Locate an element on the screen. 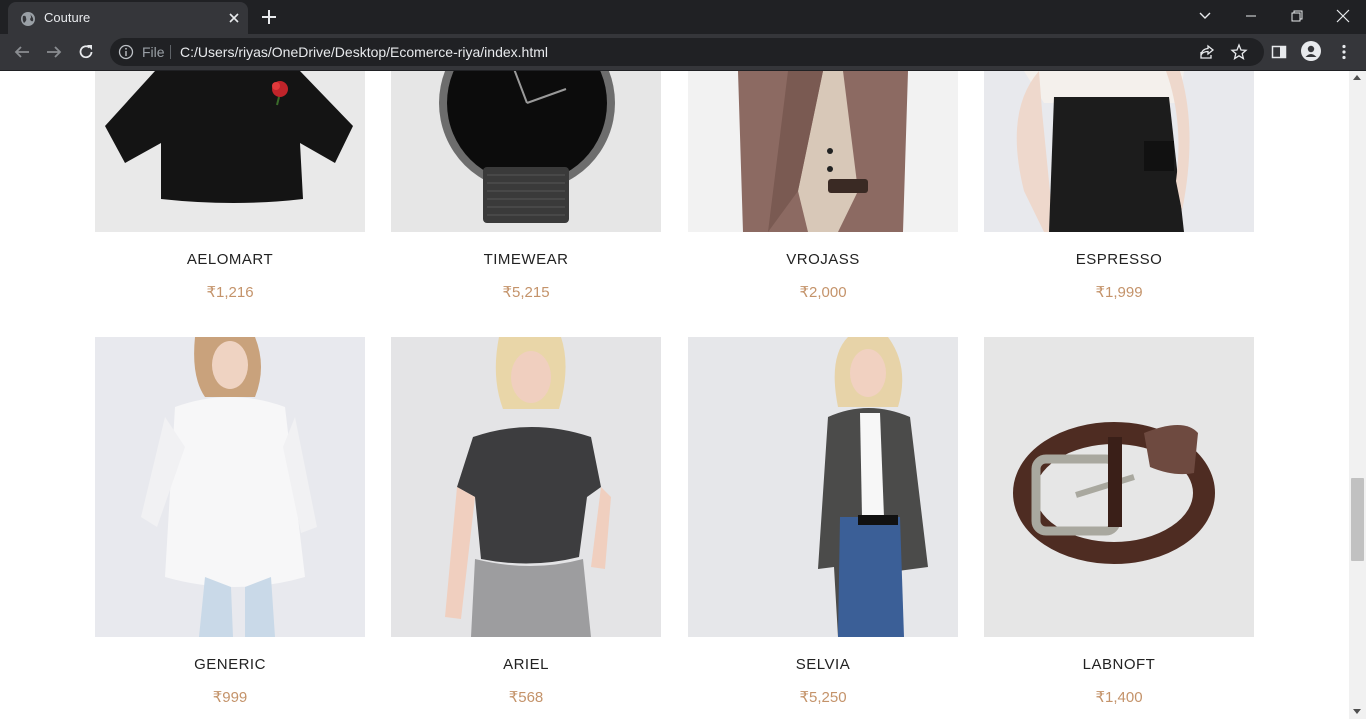 This screenshot has height=719, width=1366. check-blazer-model-image is located at coordinates (823, 487).